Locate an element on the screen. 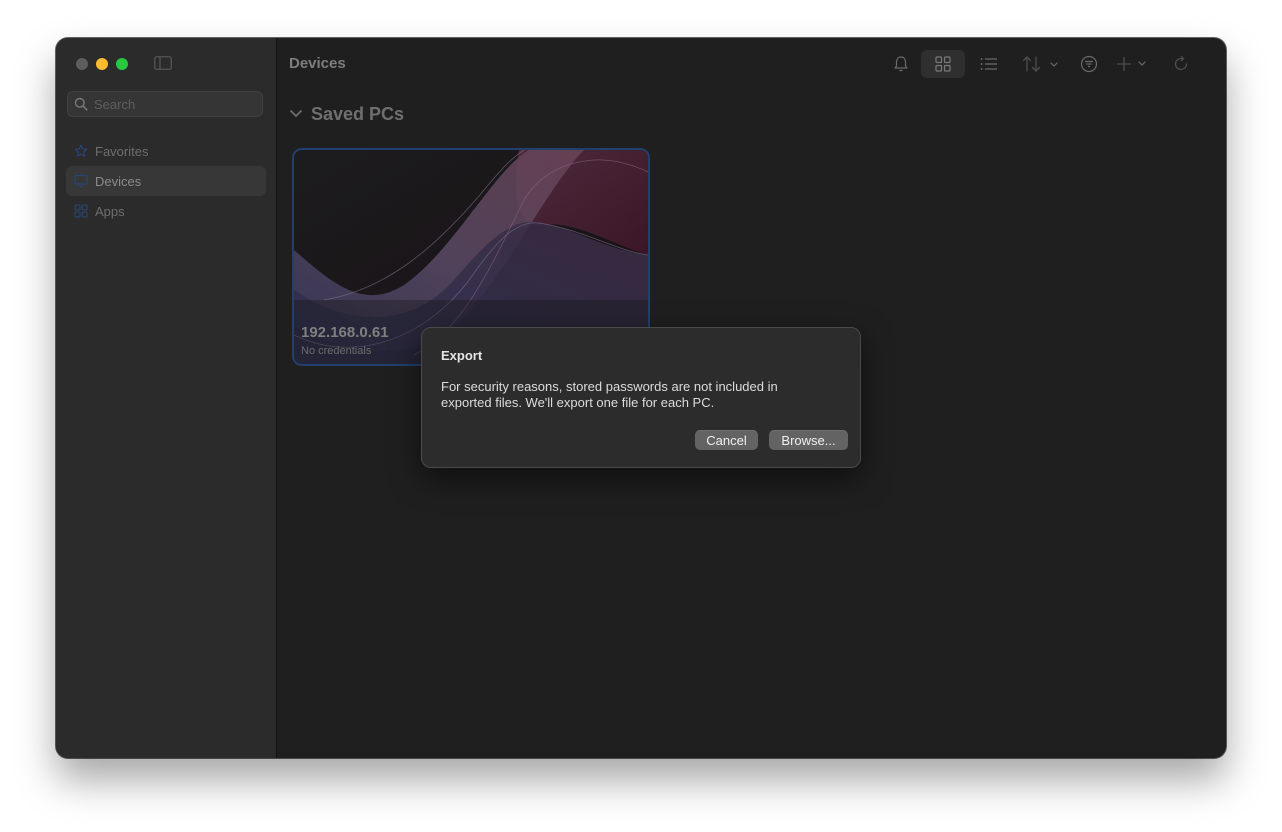 Image resolution: width=1282 pixels, height=832 pixels. sidebar-item-devices: Devices is located at coordinates (166, 181).